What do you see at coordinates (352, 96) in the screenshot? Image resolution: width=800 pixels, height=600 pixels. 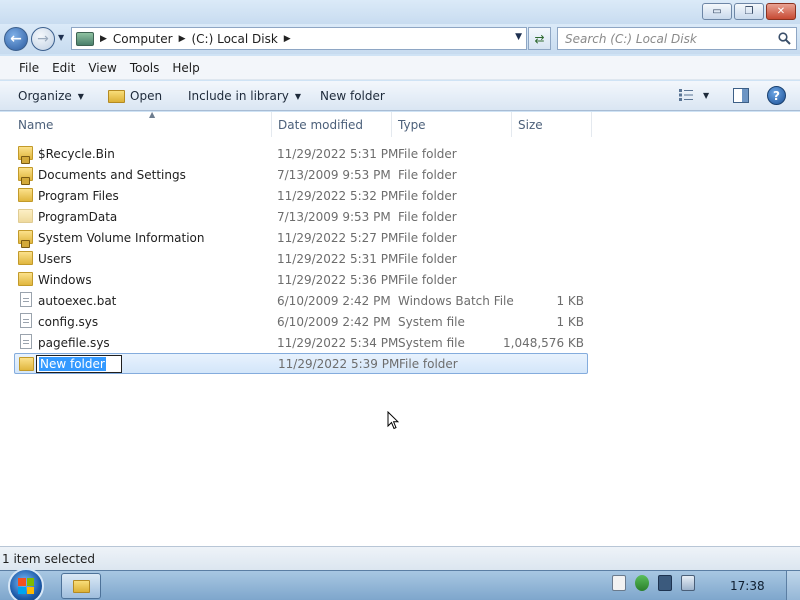 I see `new-folder-button: New folder` at bounding box center [352, 96].